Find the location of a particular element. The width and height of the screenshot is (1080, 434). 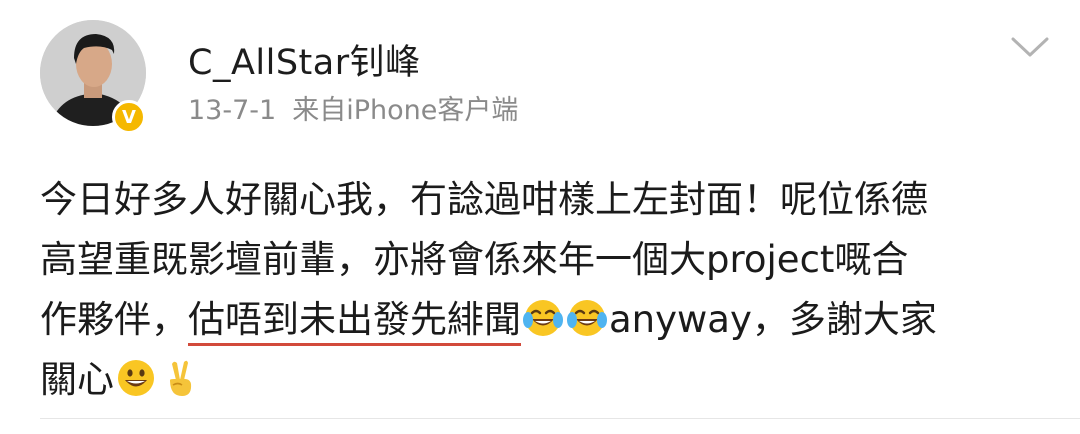

post-meta: 13-7-1 来自iPhone客户端 is located at coordinates (353, 107).